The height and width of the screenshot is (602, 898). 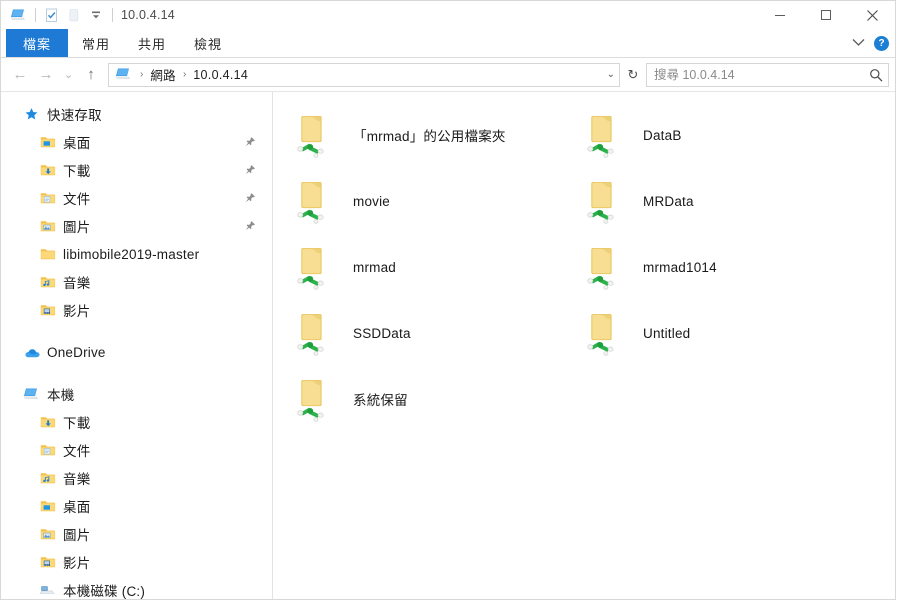 What do you see at coordinates (136, 534) in the screenshot?
I see `sidebar-item-pictures-pc: 圖片` at bounding box center [136, 534].